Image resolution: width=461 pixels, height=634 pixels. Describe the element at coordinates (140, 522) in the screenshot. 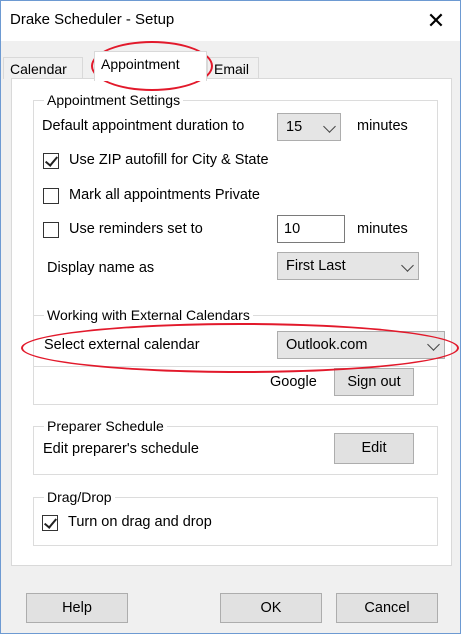

I see `drag-drop-label: Turn on drag and drop` at that location.